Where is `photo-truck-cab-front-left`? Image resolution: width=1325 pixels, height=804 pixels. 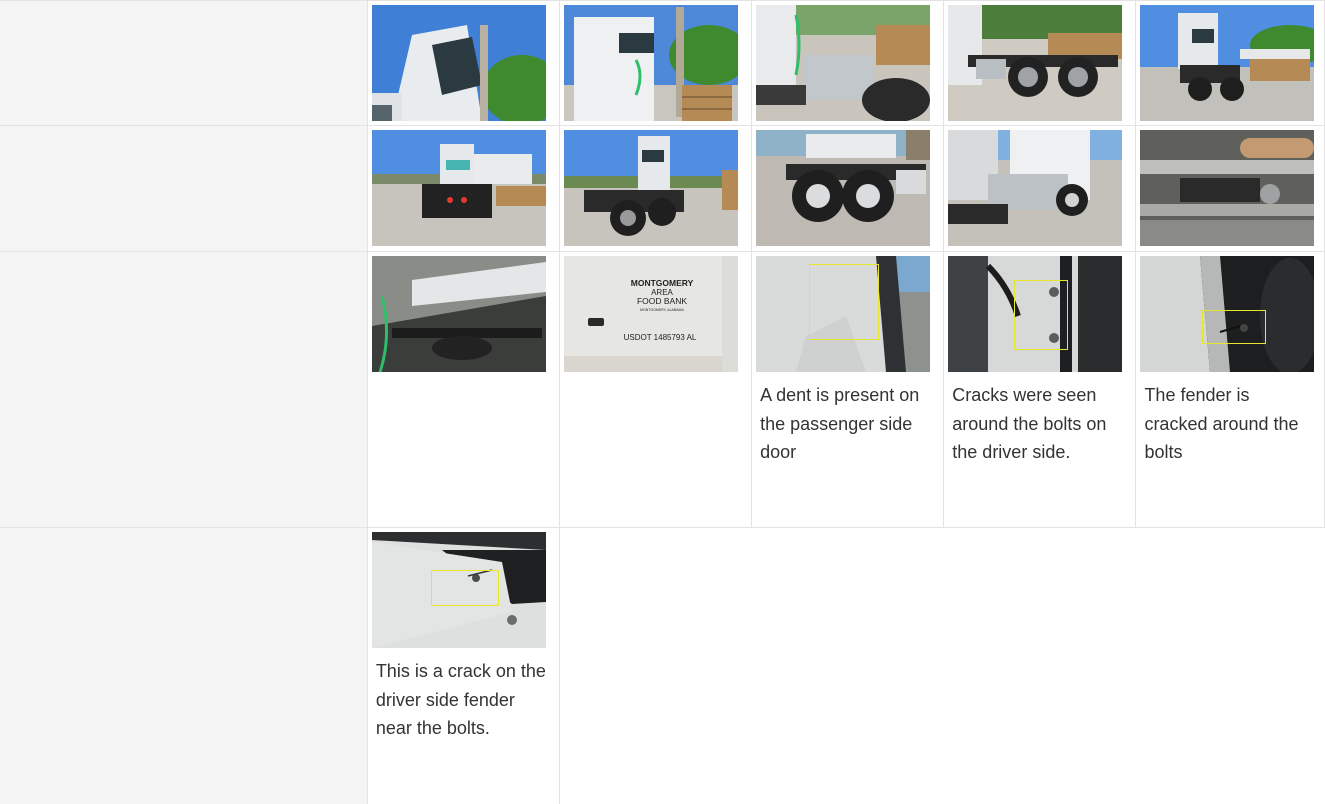 photo-truck-cab-front-left is located at coordinates (458, 63).